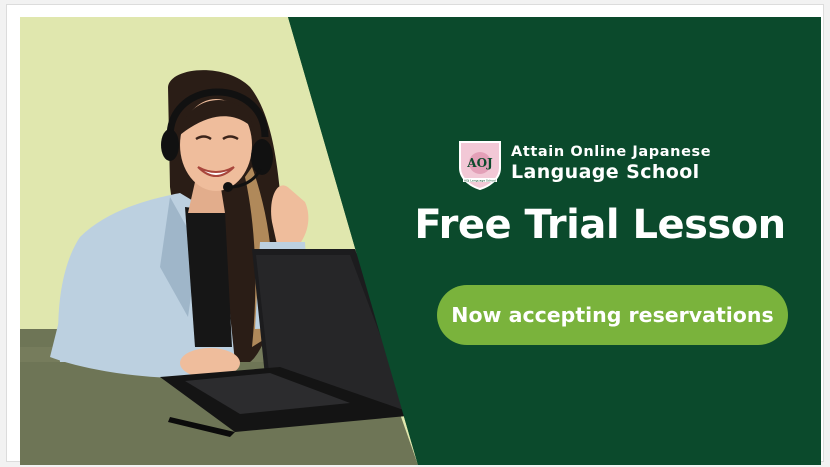  Describe the element at coordinates (612, 315) in the screenshot. I see `reservation-button: Now accepting reservations` at that location.